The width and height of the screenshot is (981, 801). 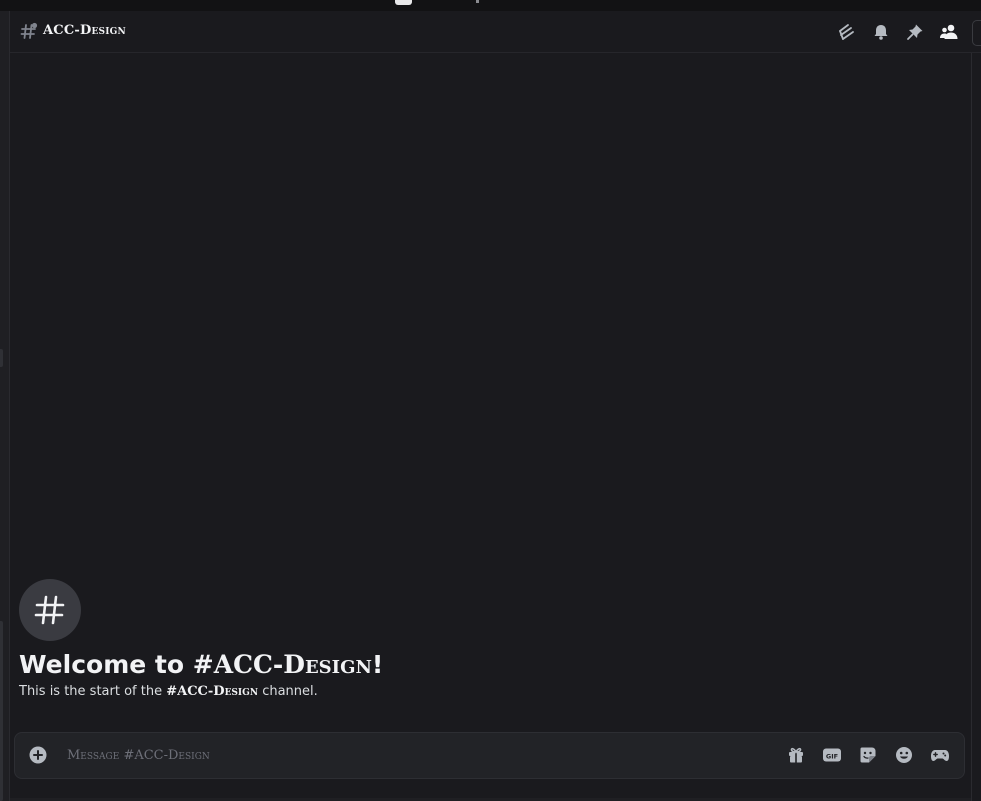 What do you see at coordinates (93, 691) in the screenshot?
I see `welcome-desc-prefix: This is the start of the` at bounding box center [93, 691].